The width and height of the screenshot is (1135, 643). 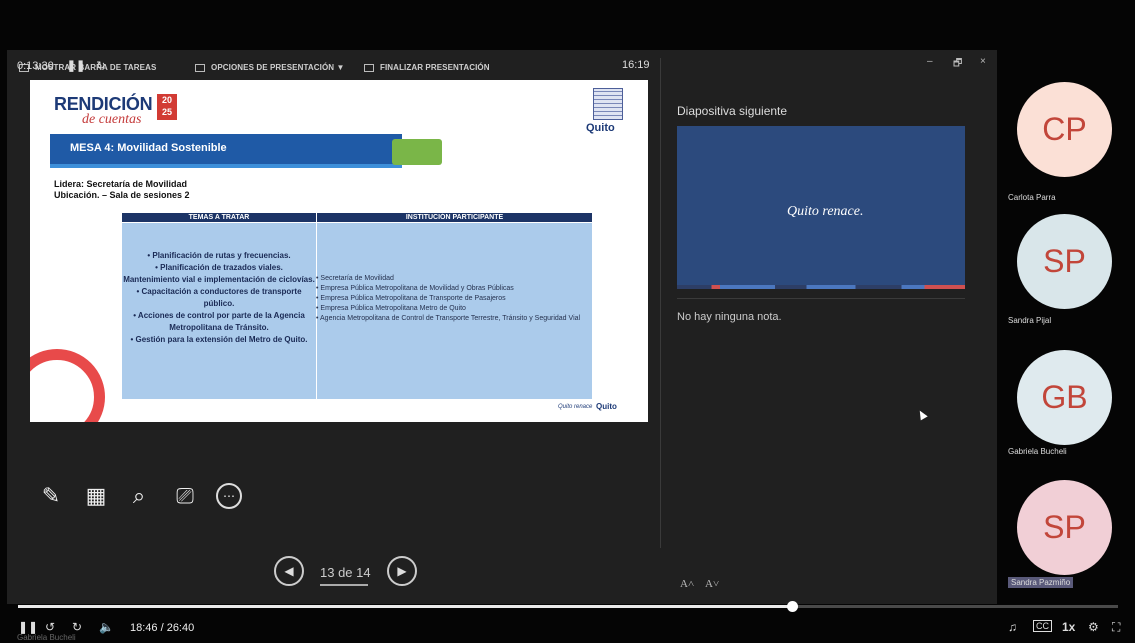 I want to click on page-indicator: 13 de 14, so click(x=345, y=572).